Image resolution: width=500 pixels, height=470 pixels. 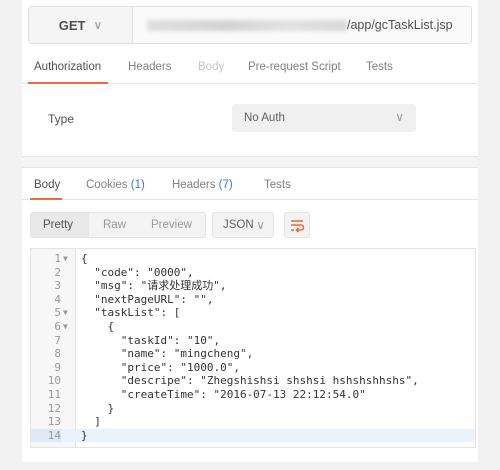 I want to click on line-number: 5, so click(x=57, y=313).